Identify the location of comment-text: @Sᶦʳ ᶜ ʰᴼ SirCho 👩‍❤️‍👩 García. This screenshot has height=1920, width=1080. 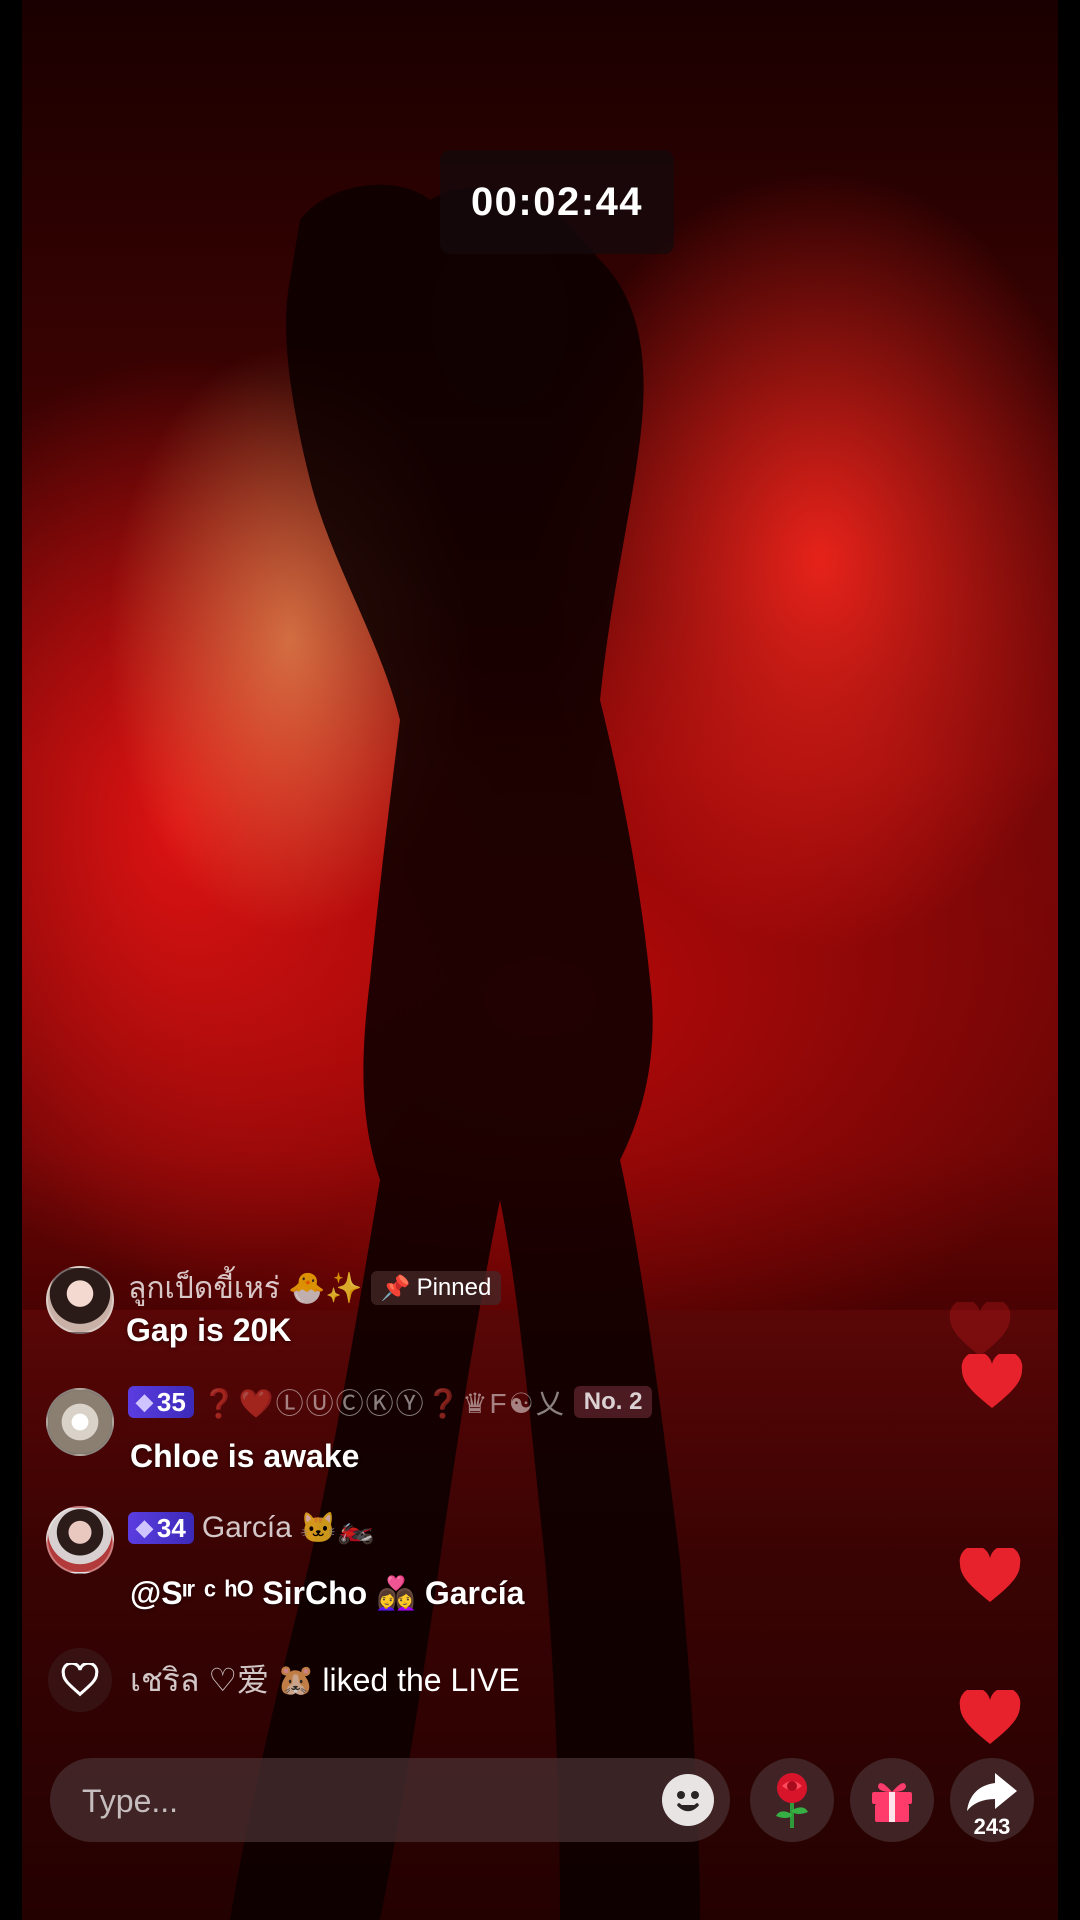
(327, 1593).